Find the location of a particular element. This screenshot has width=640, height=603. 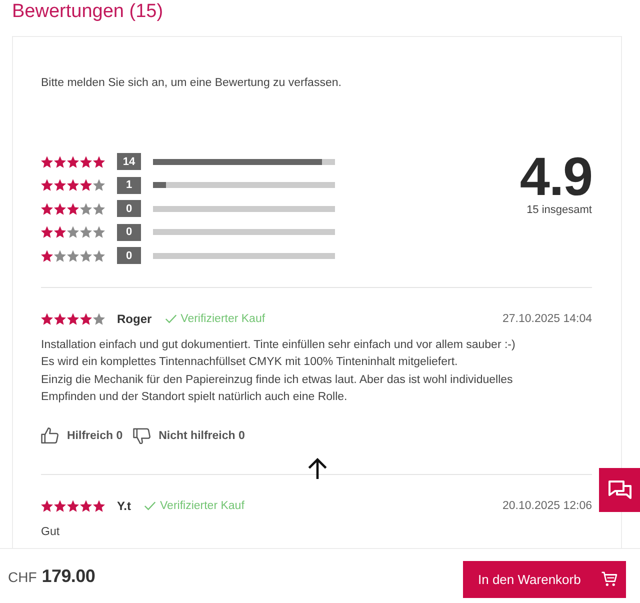

author-name: Roger is located at coordinates (134, 319).